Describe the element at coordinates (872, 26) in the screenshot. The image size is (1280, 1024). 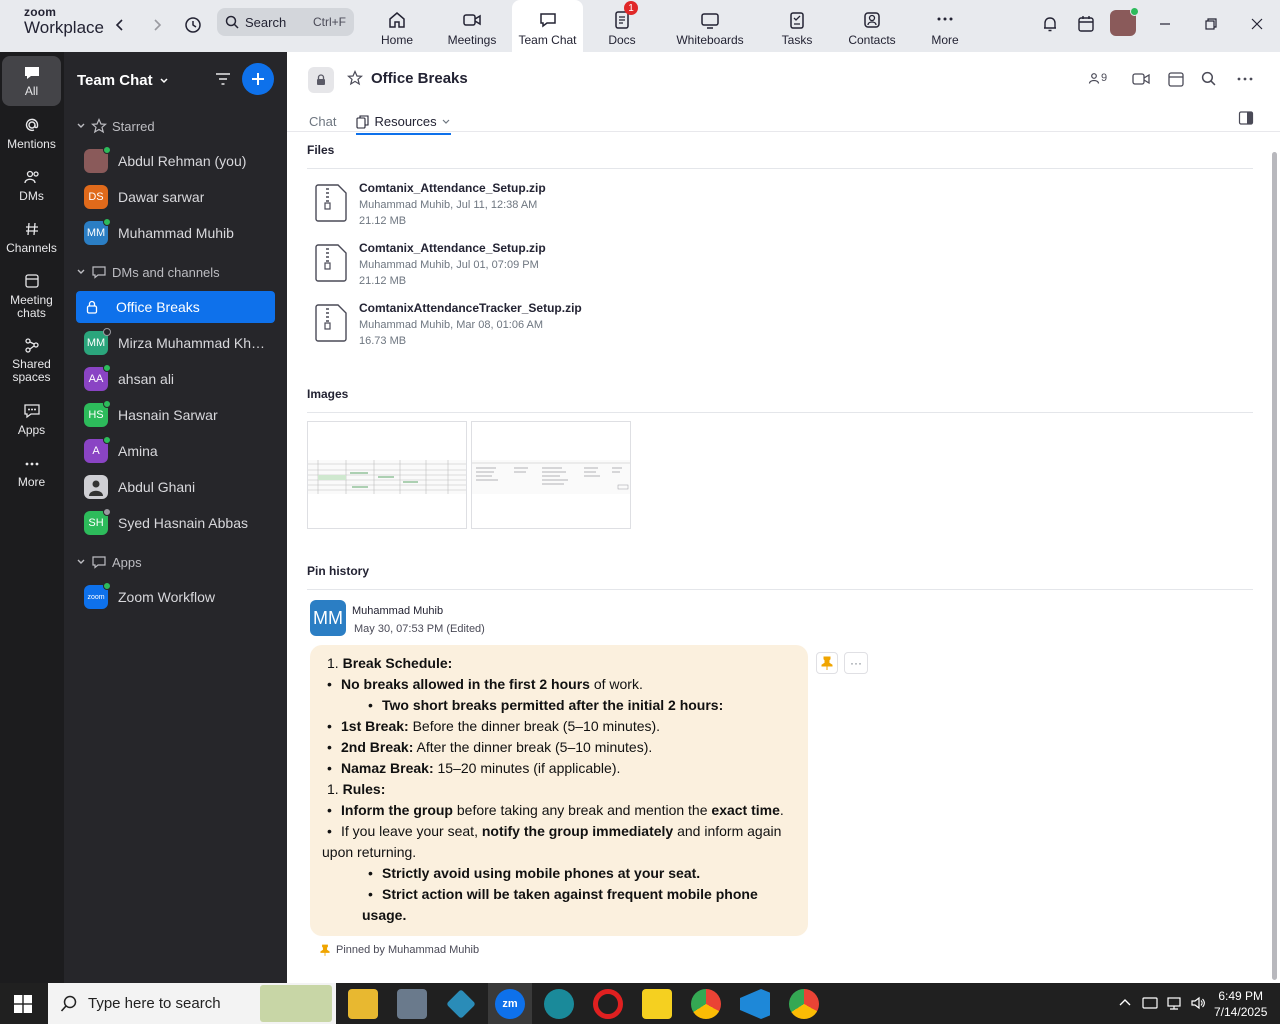
I see `tab-contacts: Contacts` at that location.